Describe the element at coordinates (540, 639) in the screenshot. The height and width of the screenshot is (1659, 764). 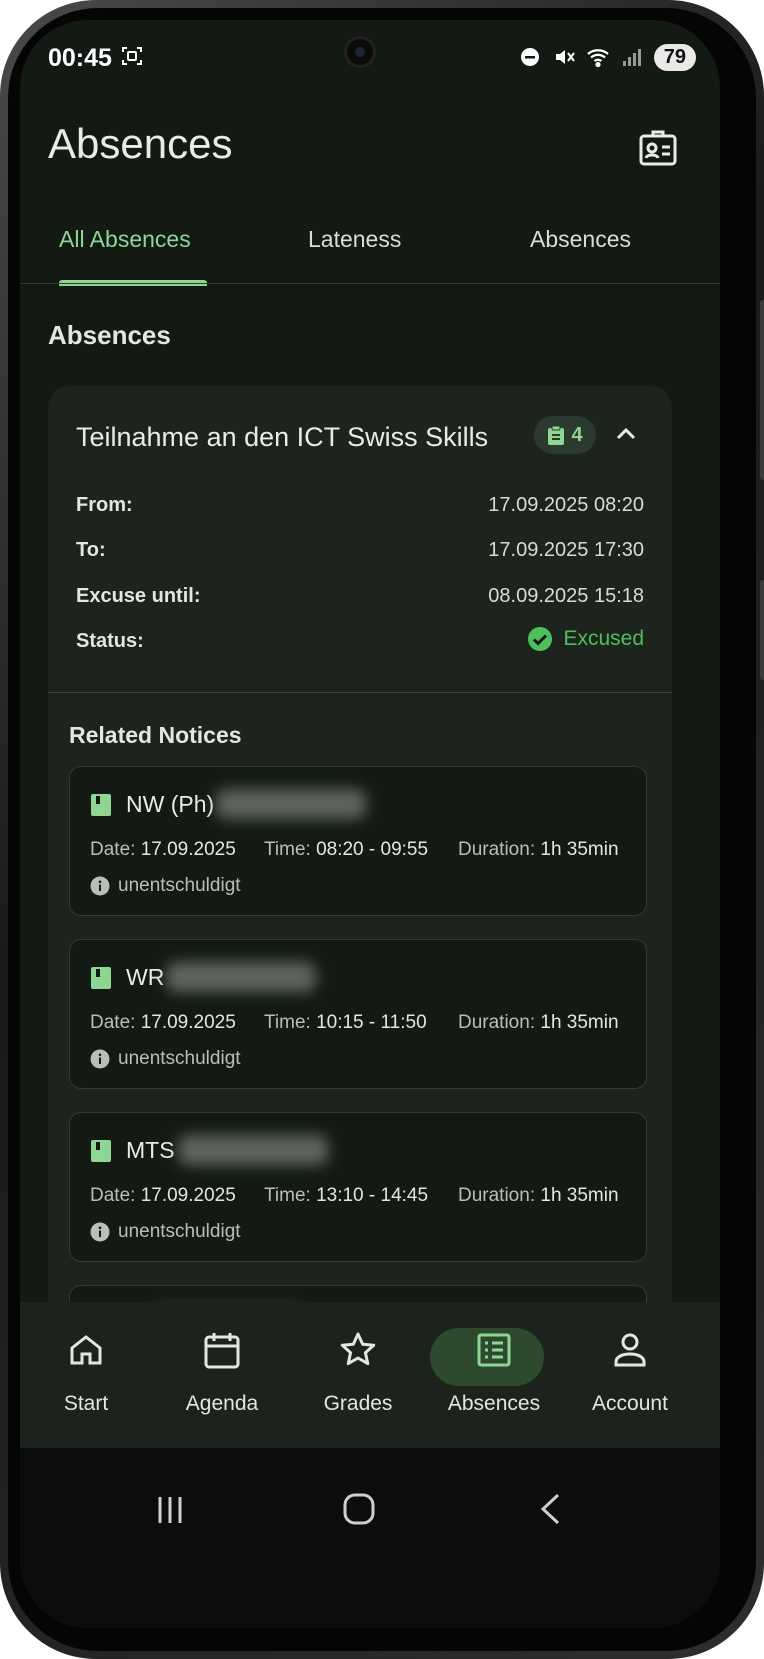
I see `check-circle-icon` at that location.